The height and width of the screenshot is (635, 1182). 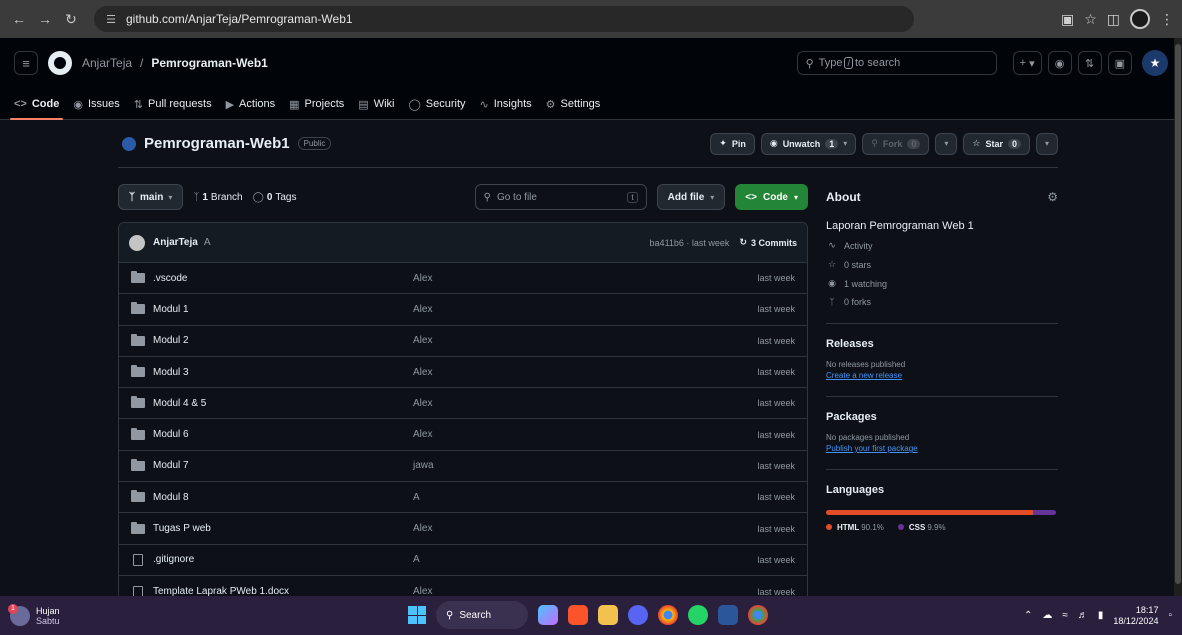 I want to click on go-to-file-input: ⚲ Go to file t, so click(x=560, y=197).